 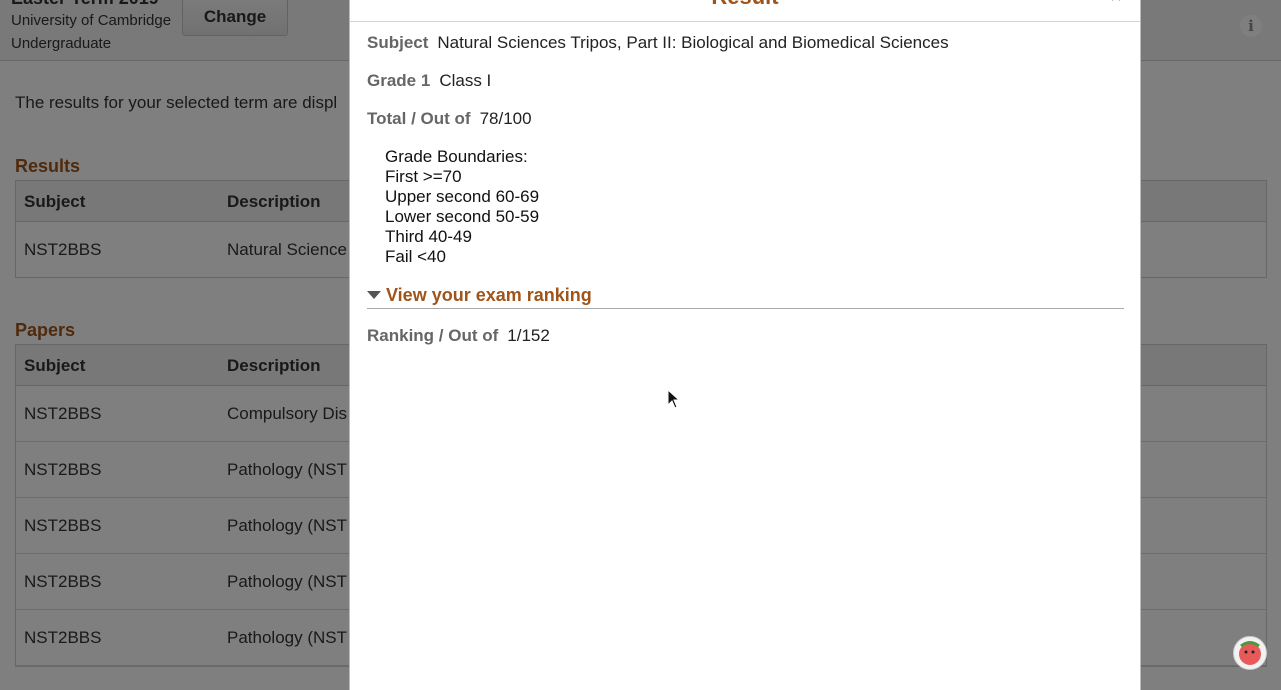 I want to click on ranking-value: 1/152, so click(x=528, y=335).